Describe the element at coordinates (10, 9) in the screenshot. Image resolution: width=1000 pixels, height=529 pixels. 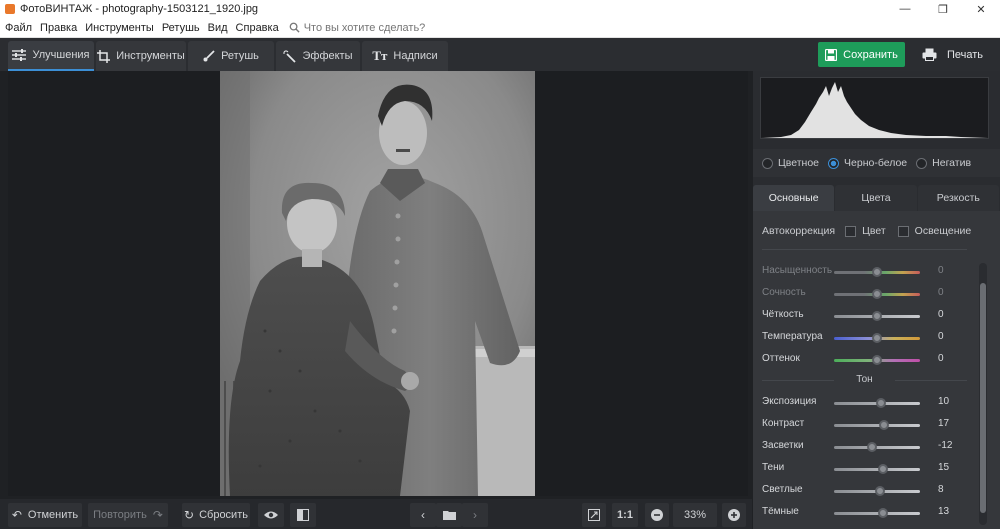
I see `app-icon` at that location.